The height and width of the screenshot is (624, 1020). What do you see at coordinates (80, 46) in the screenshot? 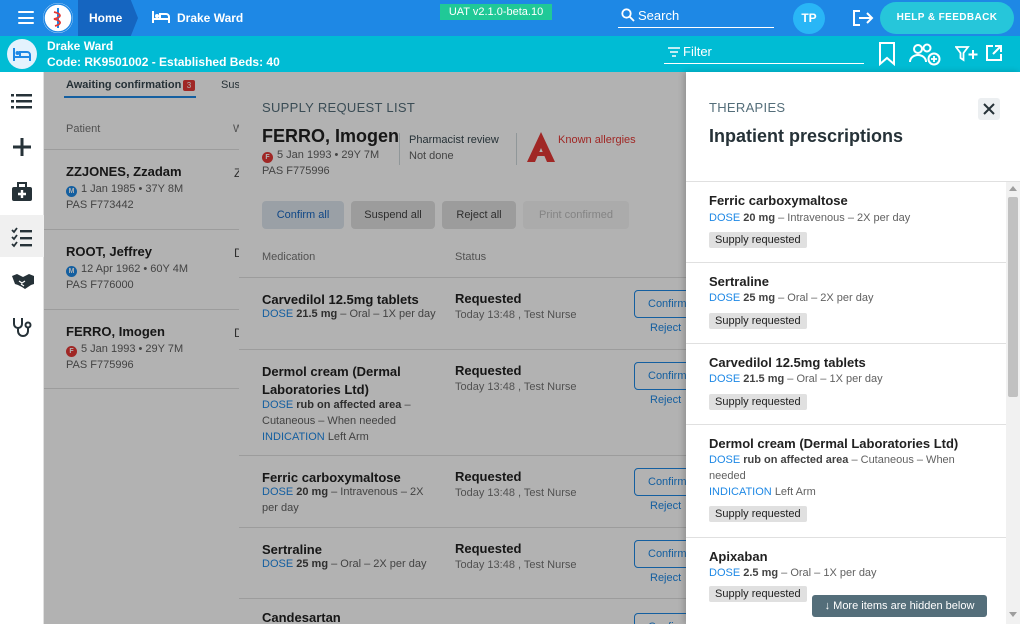
I see `ward-name: Drake Ward` at bounding box center [80, 46].